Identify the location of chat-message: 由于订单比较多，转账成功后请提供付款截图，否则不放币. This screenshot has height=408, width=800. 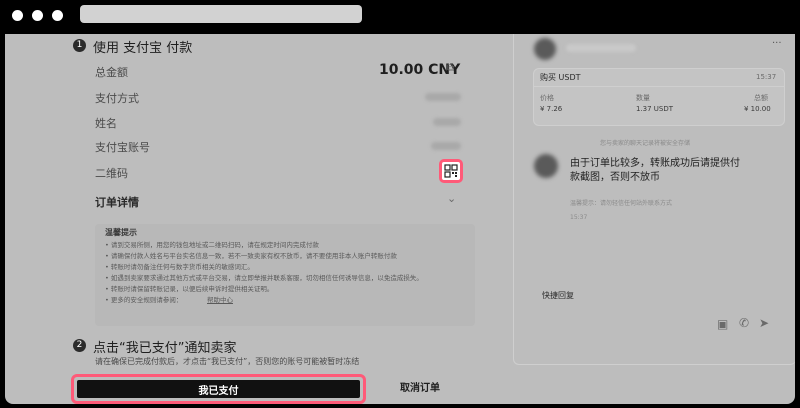
(655, 170).